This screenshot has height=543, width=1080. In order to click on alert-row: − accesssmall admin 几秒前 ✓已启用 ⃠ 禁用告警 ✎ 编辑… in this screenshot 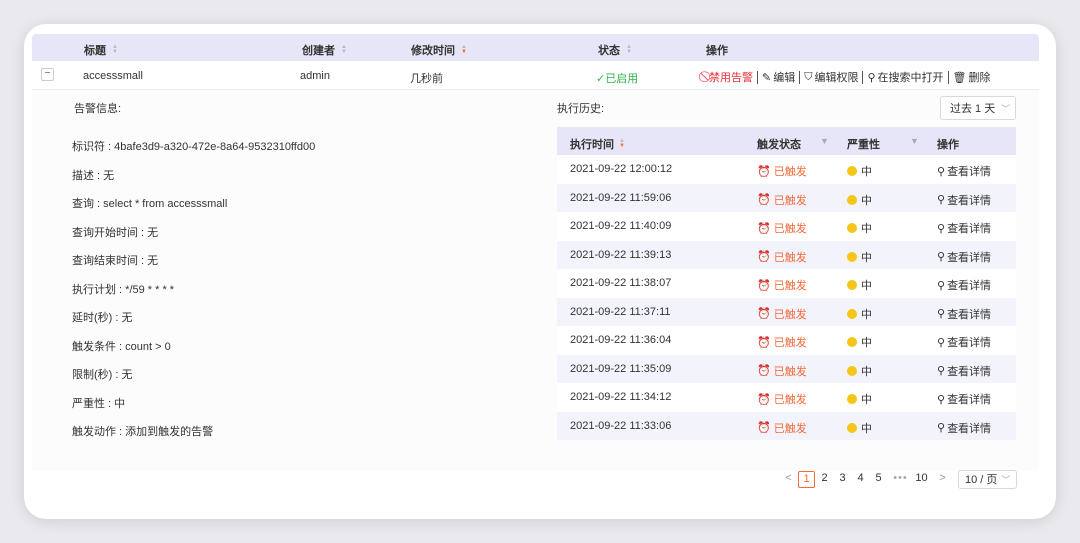, I will do `click(535, 75)`.